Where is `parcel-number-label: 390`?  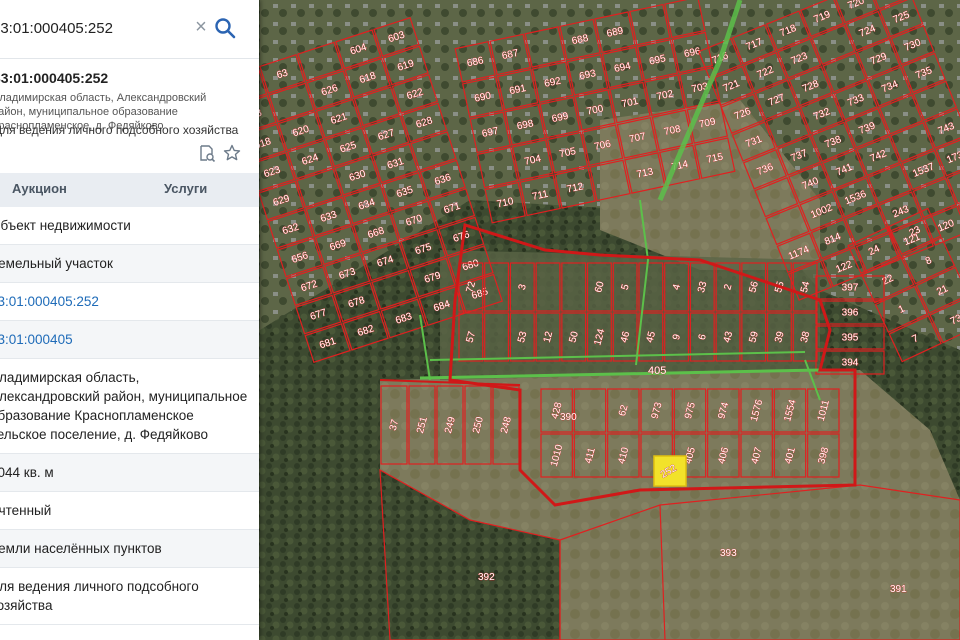
parcel-number-label: 390 is located at coordinates (568, 417).